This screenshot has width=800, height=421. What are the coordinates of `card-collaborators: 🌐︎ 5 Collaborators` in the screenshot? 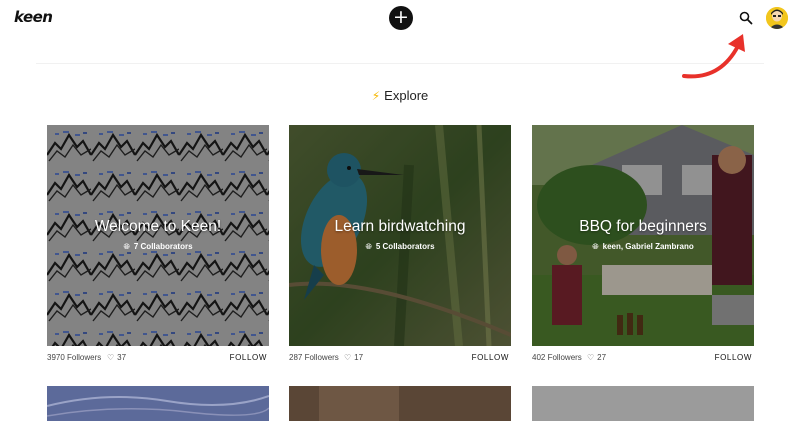 It's located at (400, 247).